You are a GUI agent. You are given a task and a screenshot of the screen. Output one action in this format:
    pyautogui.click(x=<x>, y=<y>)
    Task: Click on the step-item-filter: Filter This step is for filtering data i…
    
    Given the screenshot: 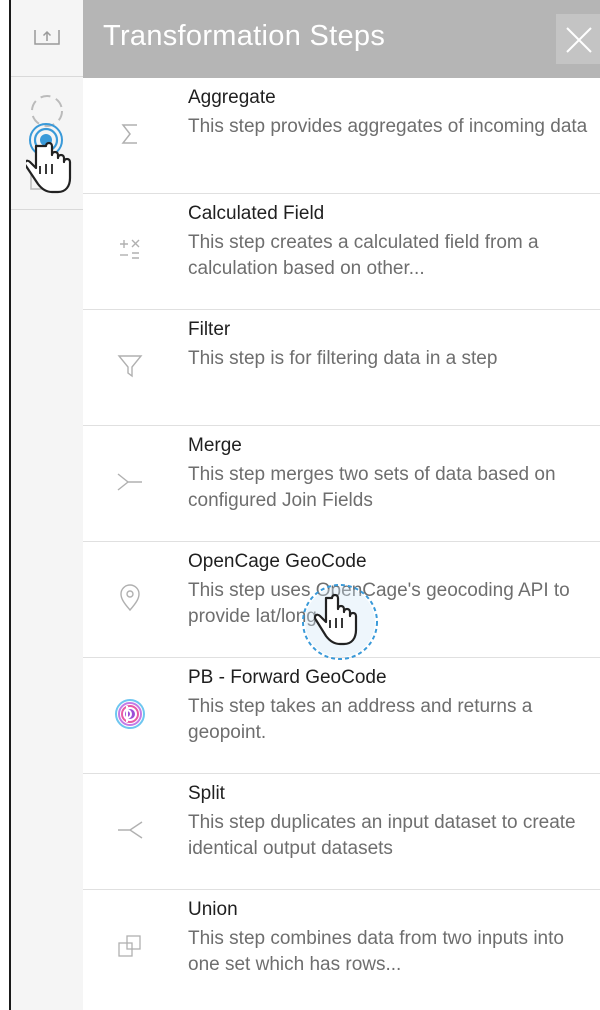 What is the action you would take?
    pyautogui.click(x=341, y=368)
    